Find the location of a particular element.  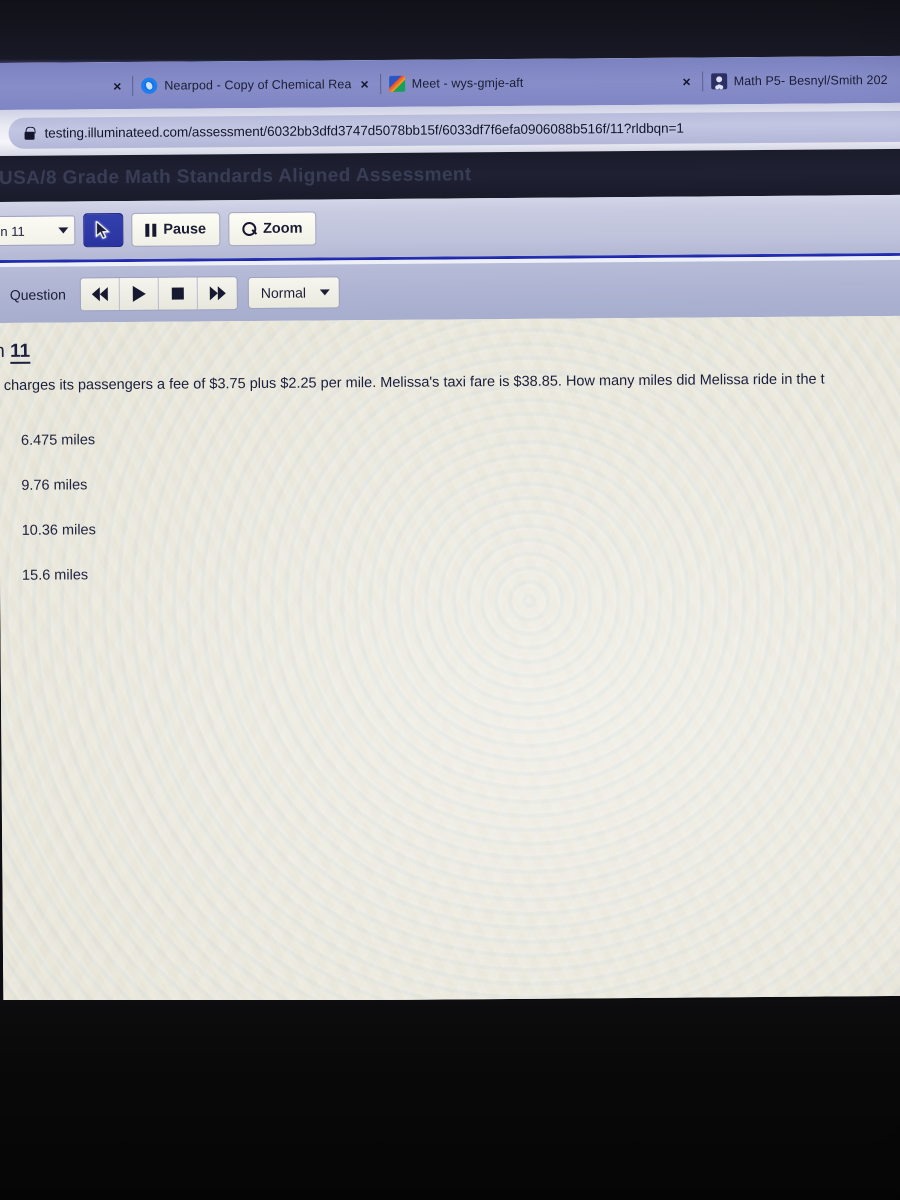

play-button is located at coordinates (139, 294).